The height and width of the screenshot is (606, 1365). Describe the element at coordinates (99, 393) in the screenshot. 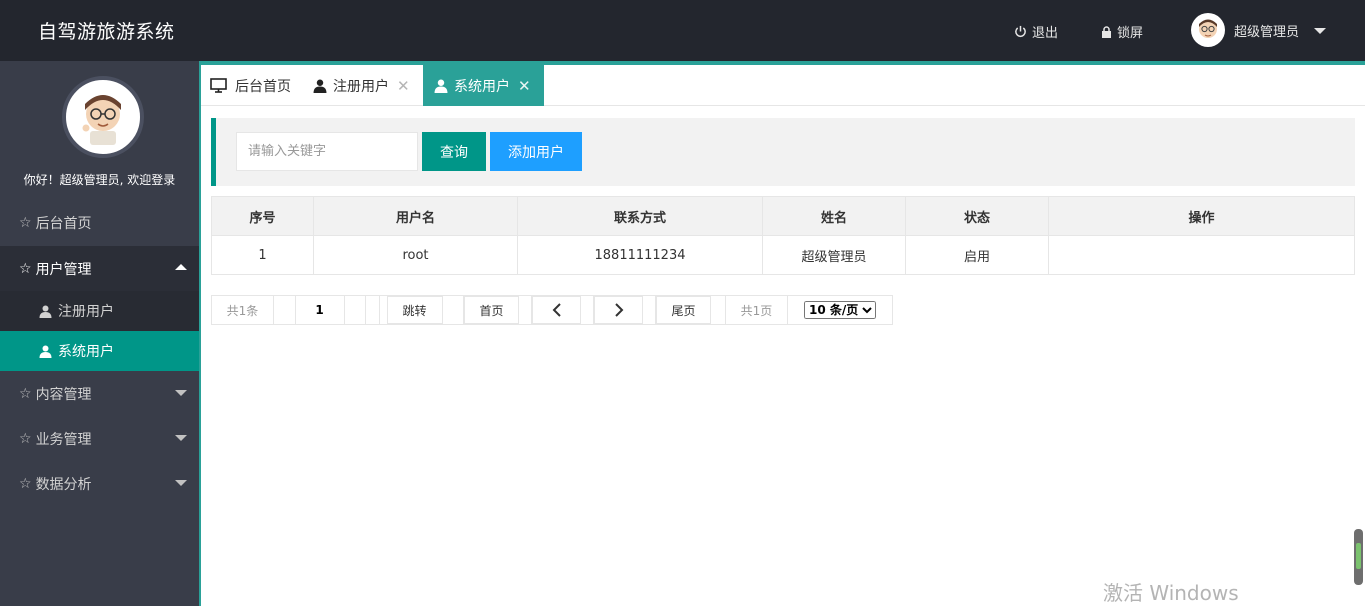

I see `sidebar-item-content-management: ☆ 内容管理` at that location.